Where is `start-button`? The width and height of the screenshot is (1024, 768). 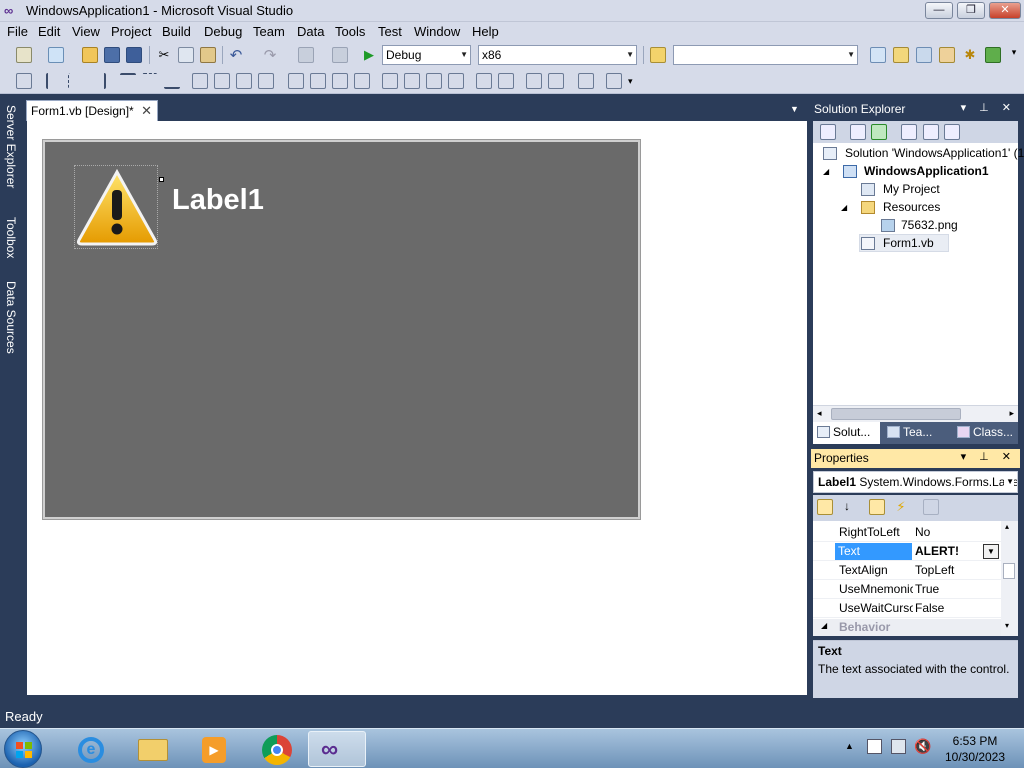
start-button is located at coordinates (23, 749).